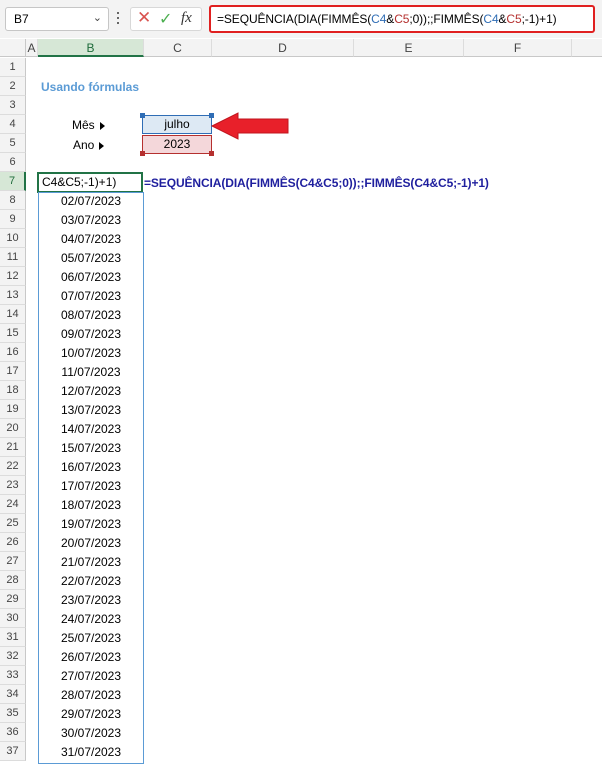 The height and width of the screenshot is (769, 602). I want to click on row-header: 37, so click(13, 751).